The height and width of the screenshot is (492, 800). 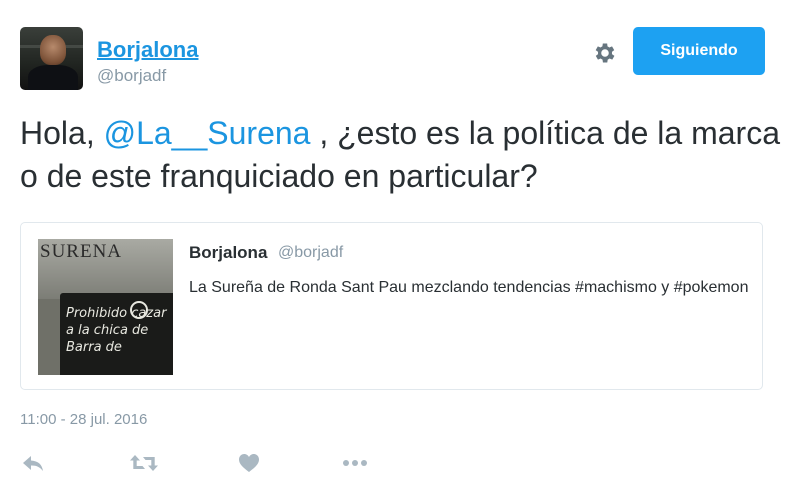 What do you see at coordinates (116, 330) in the screenshot?
I see `image-chalk-text: Prohibido cazar a la chica de Barra de` at bounding box center [116, 330].